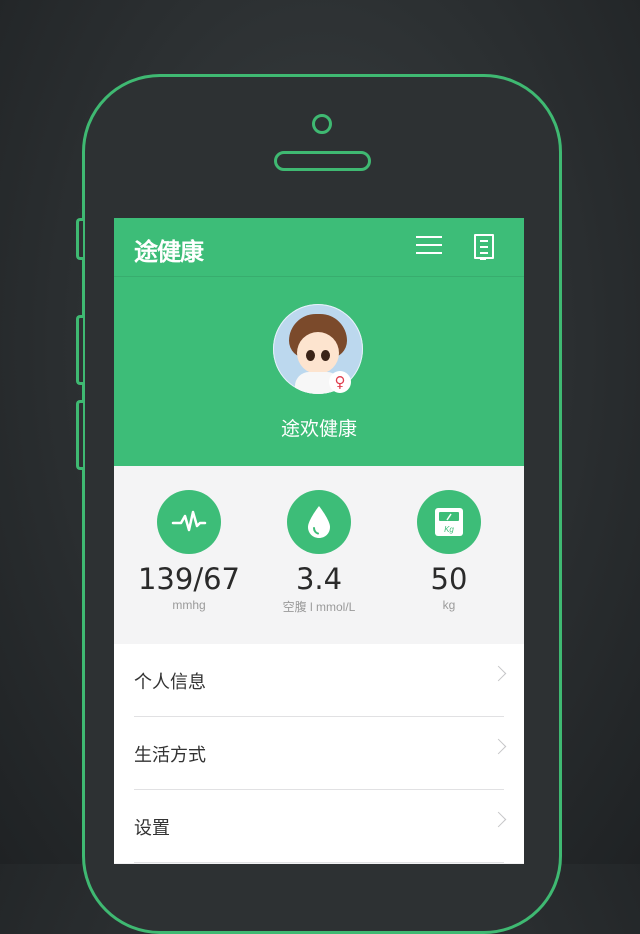 The width and height of the screenshot is (640, 934). Describe the element at coordinates (79, 435) in the screenshot. I see `phone-volume-down` at that location.